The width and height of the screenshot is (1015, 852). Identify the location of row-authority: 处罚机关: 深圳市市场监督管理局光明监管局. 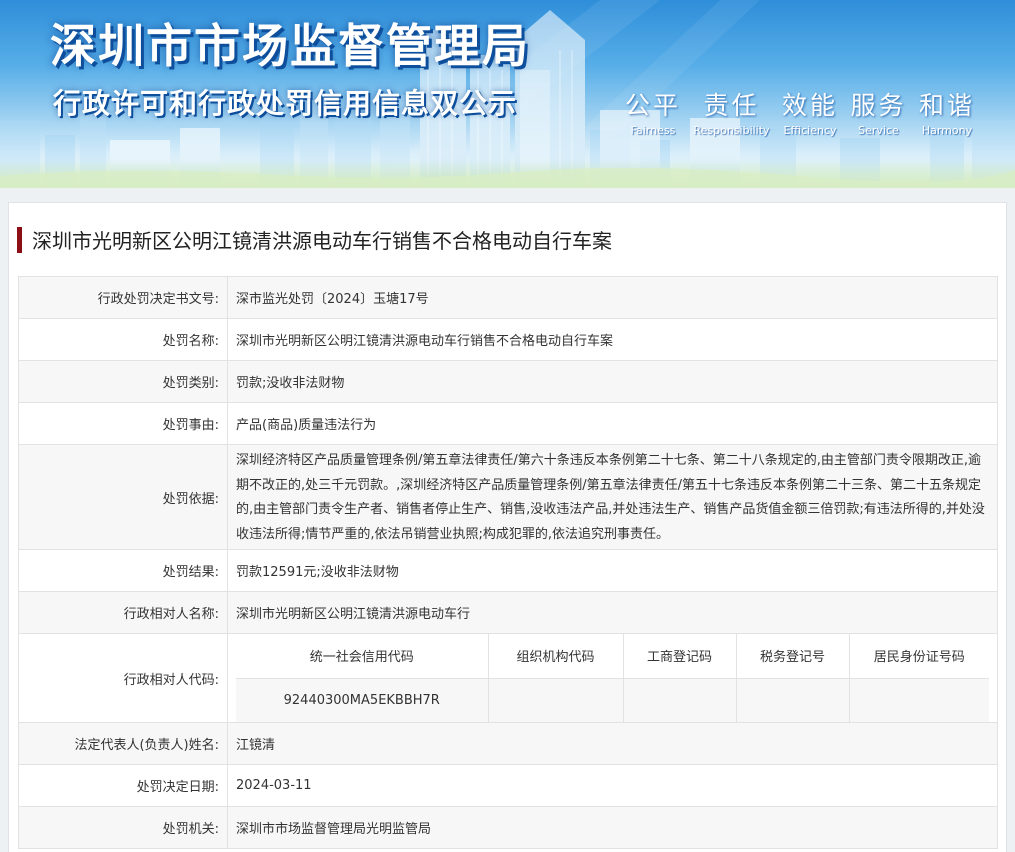
(508, 827).